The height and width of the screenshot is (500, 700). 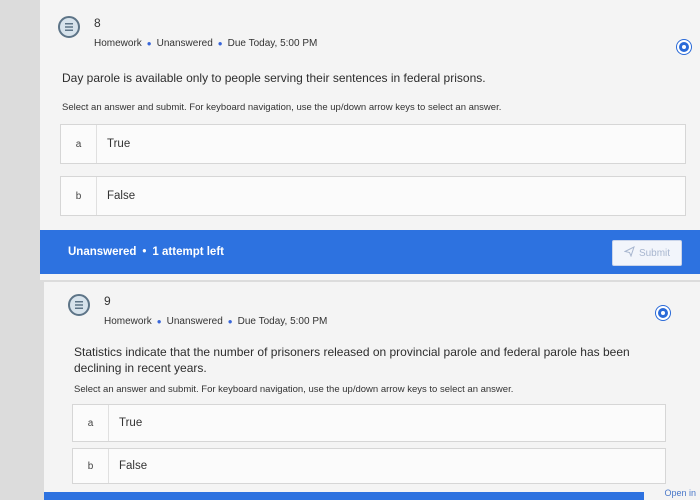 I want to click on status-bar: Unanswered • 1 attempt left Submit, so click(x=370, y=252).